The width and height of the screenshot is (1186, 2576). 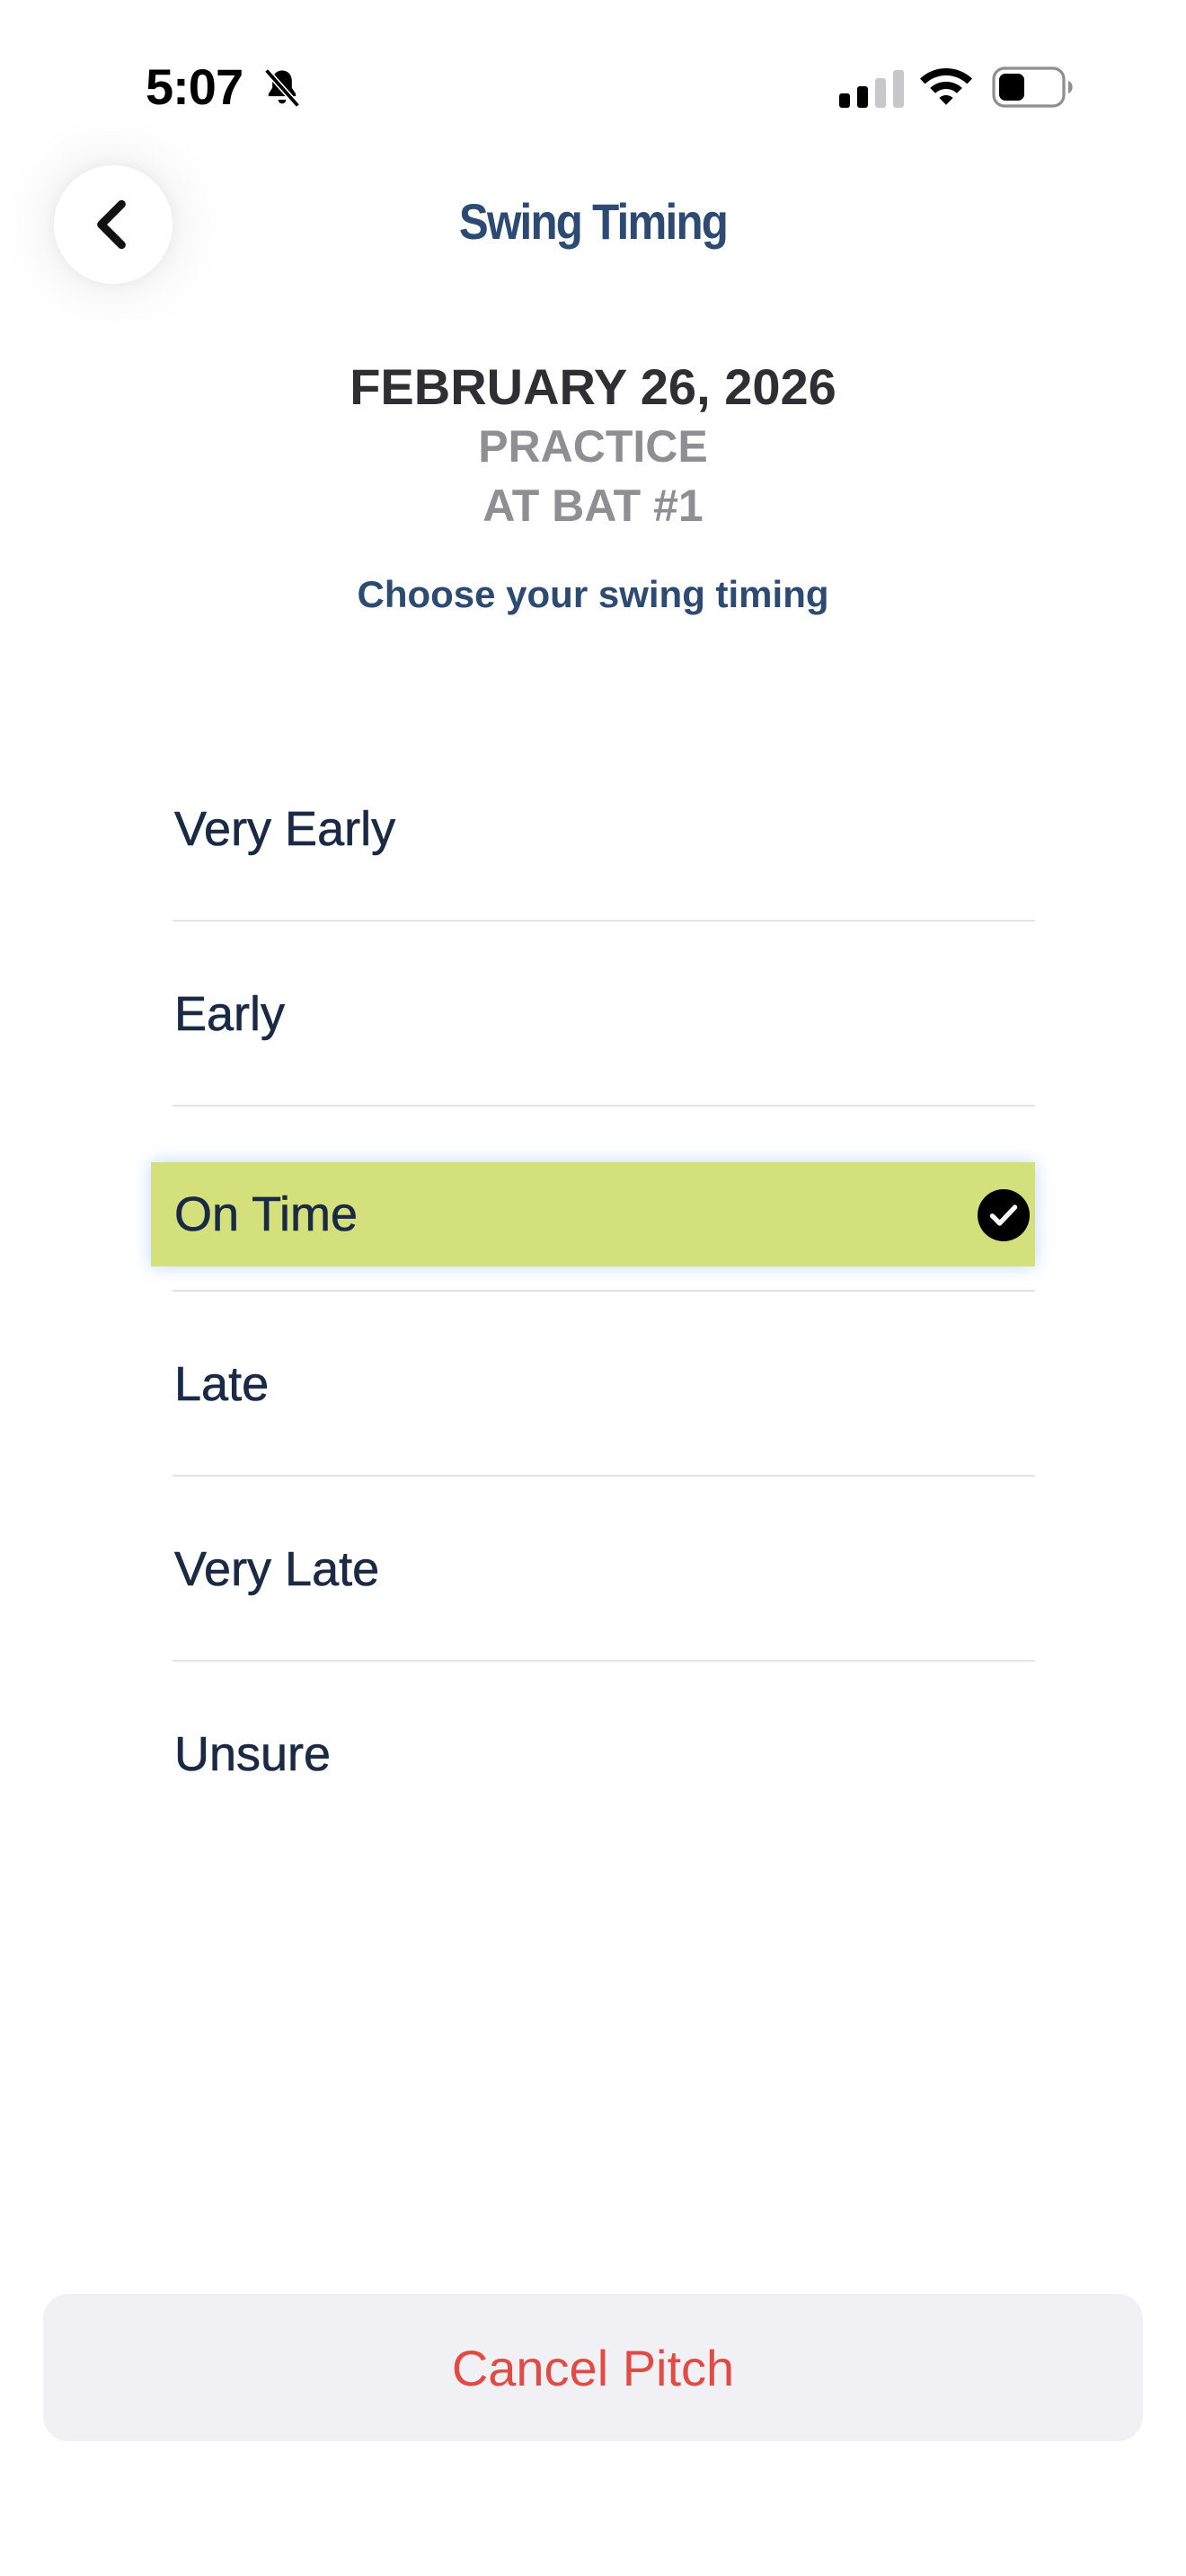 I want to click on session-type: PRACTICE, so click(x=593, y=446).